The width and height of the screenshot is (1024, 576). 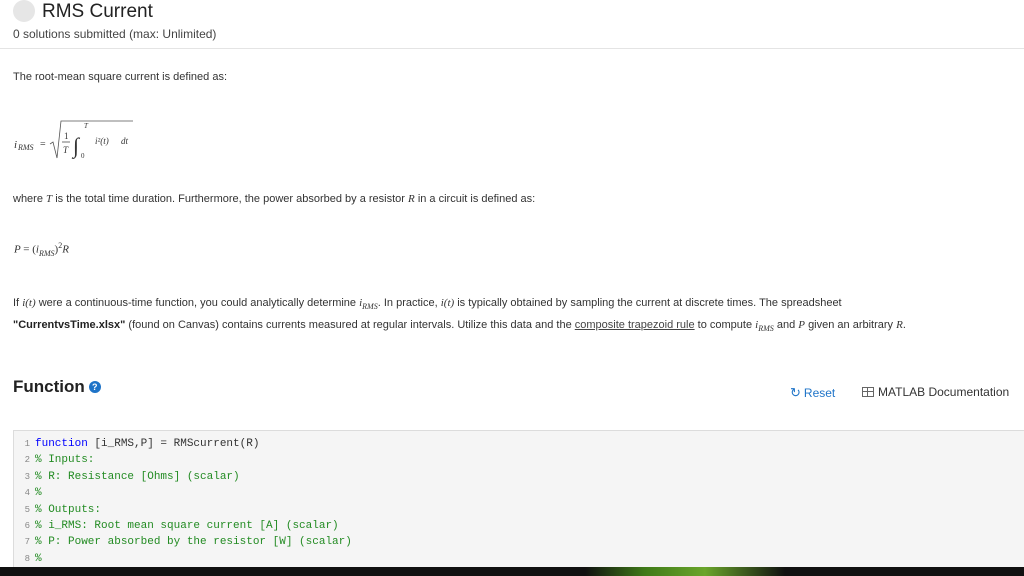 What do you see at coordinates (69, 325) in the screenshot?
I see `spreadsheet-name: "CurrentvsTime.xlsx"` at bounding box center [69, 325].